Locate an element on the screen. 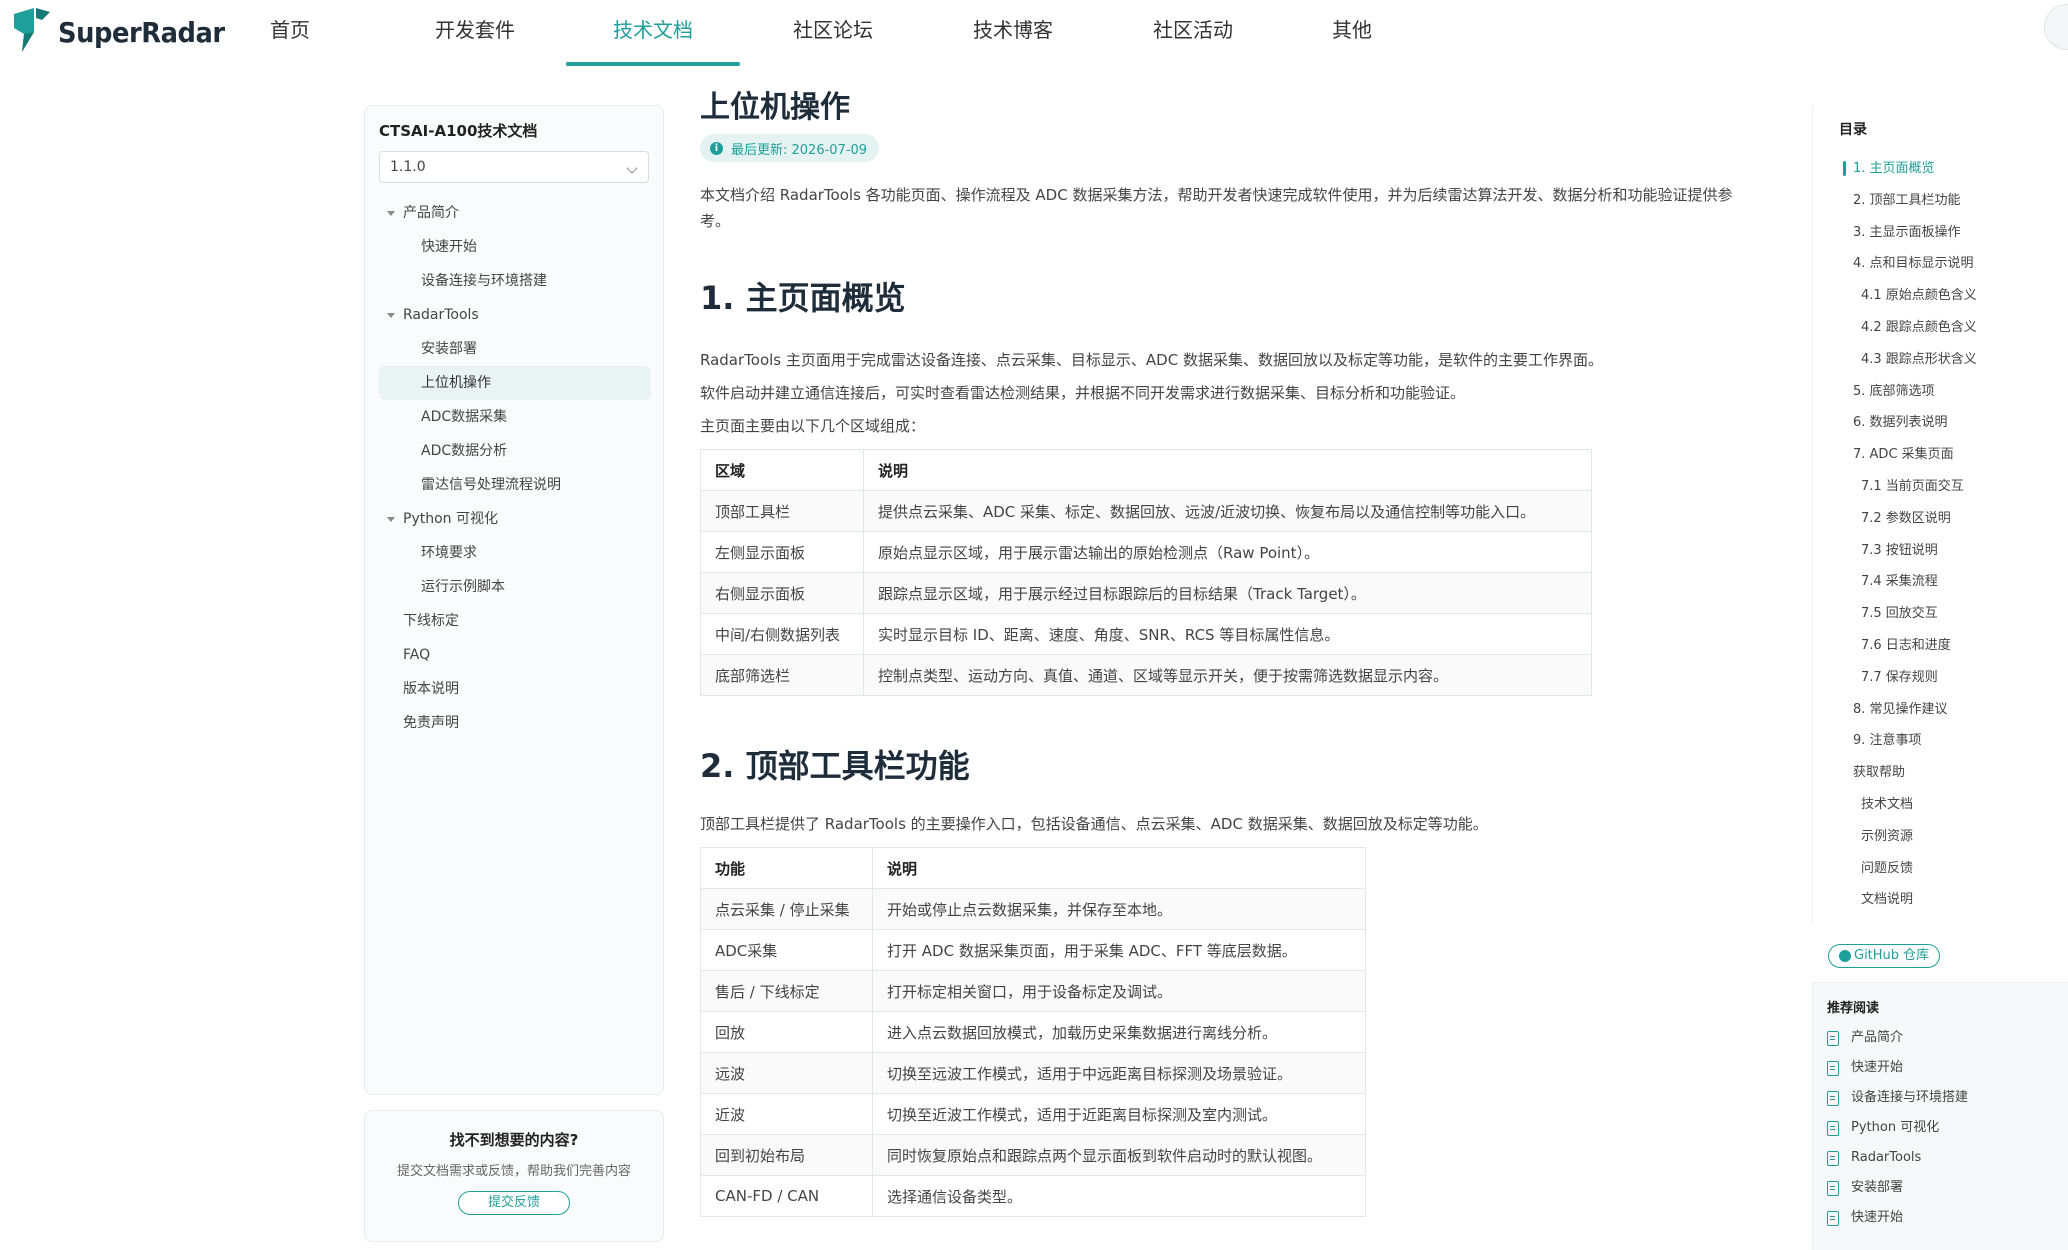 The height and width of the screenshot is (1250, 2068). nav-tech-docs: 技术文档 is located at coordinates (653, 33).